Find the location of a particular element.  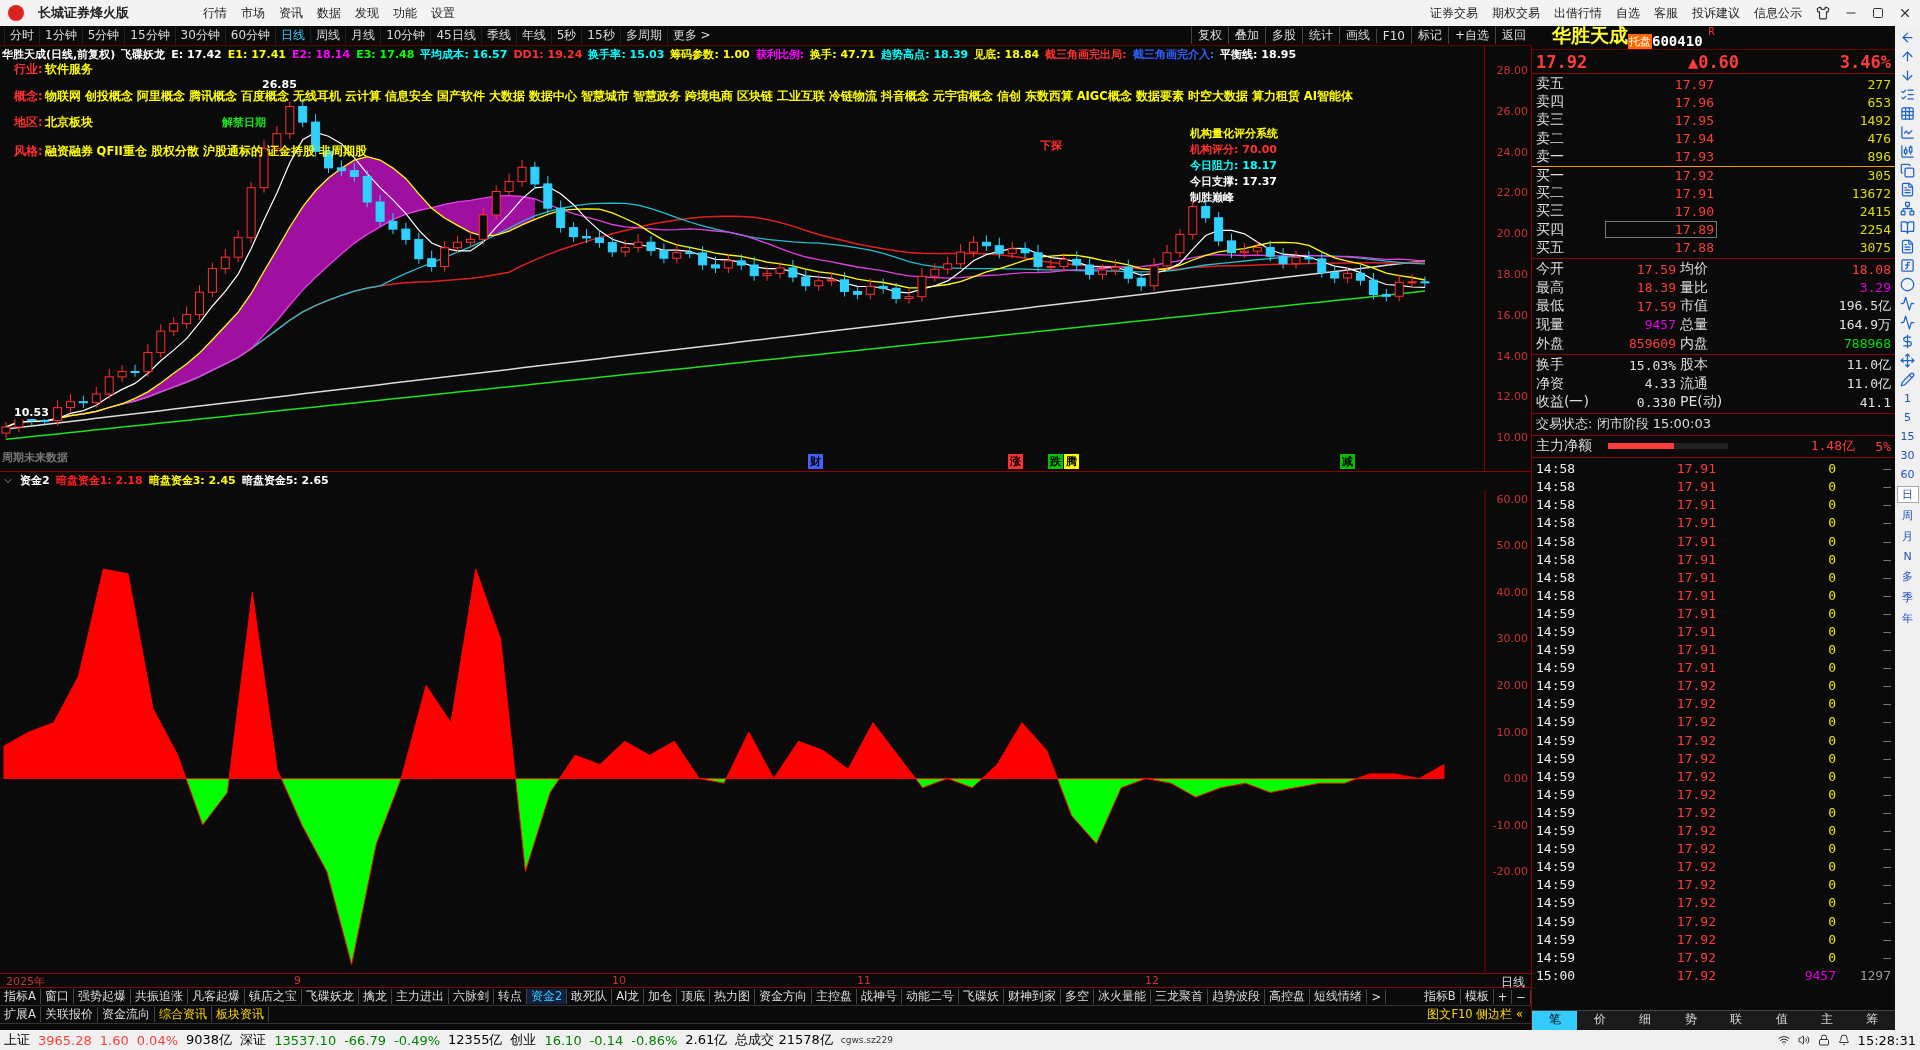

menu-item: 市场 is located at coordinates (253, 13).